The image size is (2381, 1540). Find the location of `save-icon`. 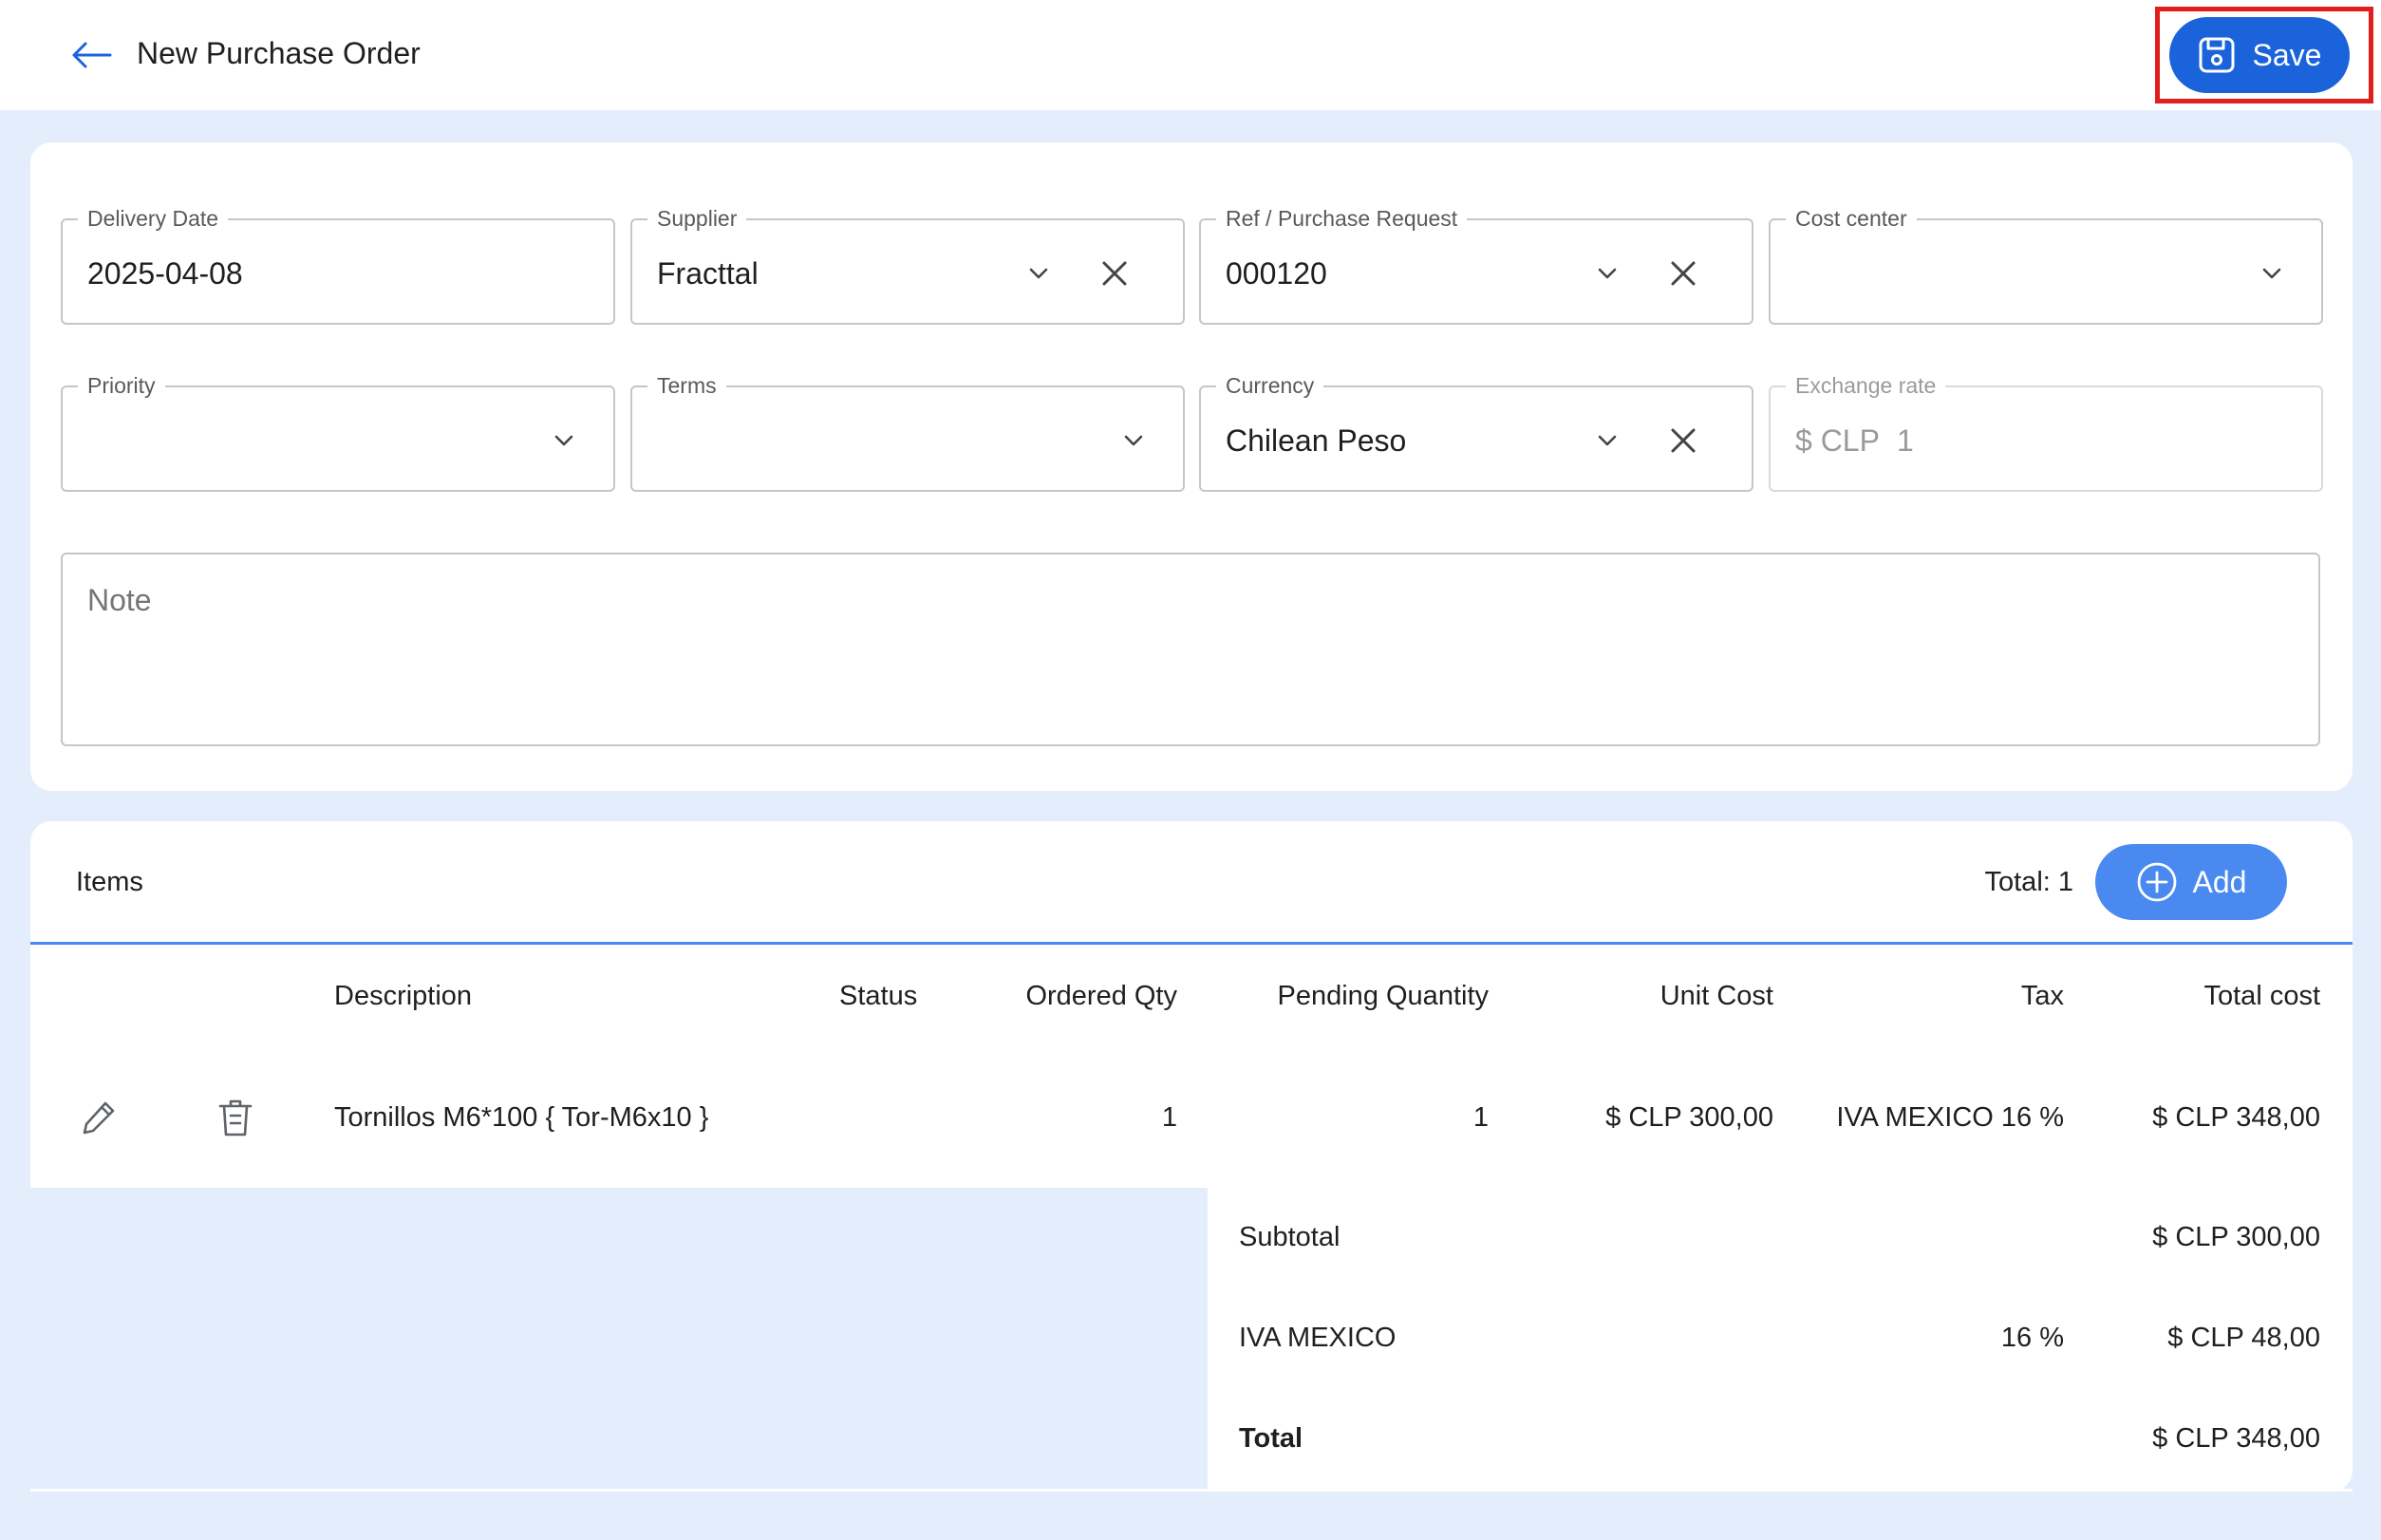

save-icon is located at coordinates (2217, 55).